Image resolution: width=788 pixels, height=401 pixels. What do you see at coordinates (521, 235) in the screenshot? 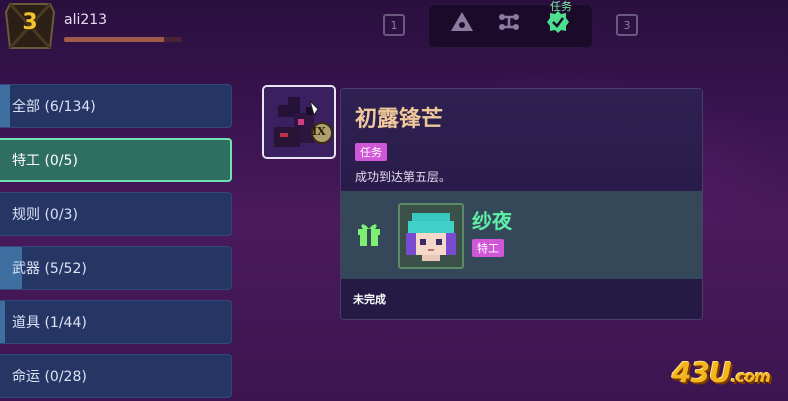
I see `reward-row: 纱夜 特工` at bounding box center [521, 235].